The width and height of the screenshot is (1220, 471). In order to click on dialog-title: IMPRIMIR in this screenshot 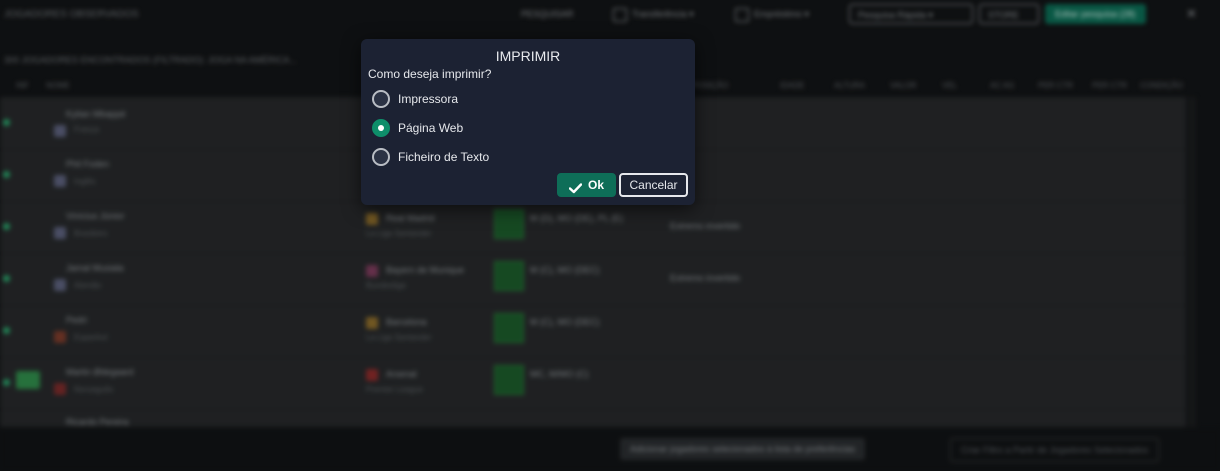, I will do `click(528, 56)`.